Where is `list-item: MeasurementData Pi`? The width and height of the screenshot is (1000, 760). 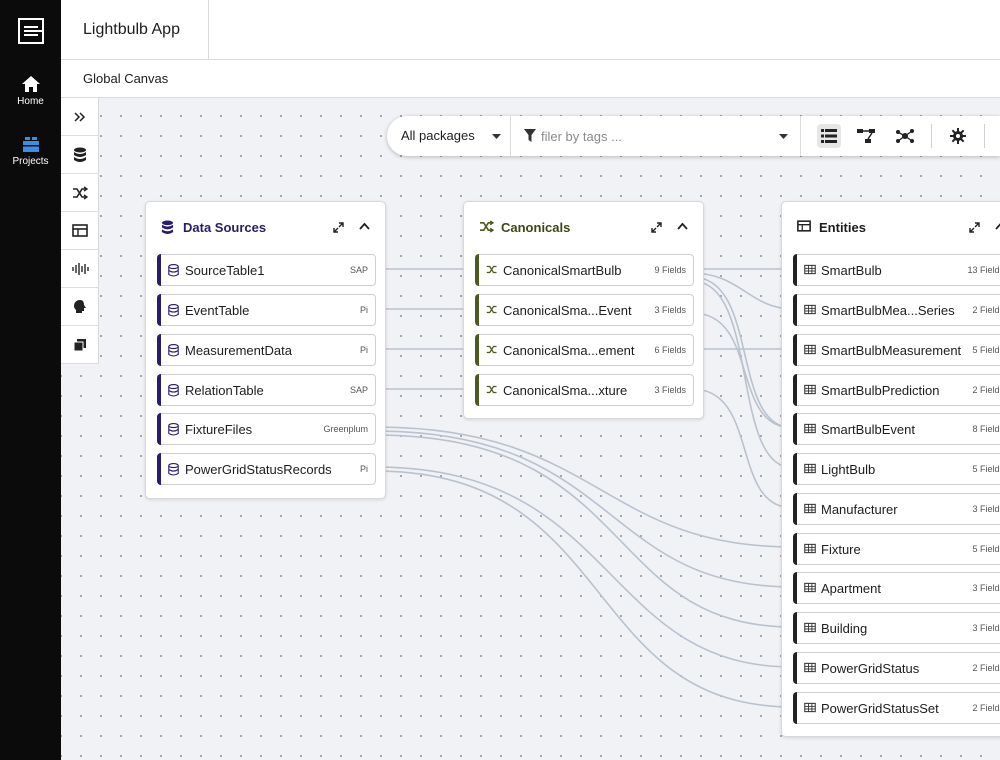
list-item: MeasurementData Pi is located at coordinates (266, 350).